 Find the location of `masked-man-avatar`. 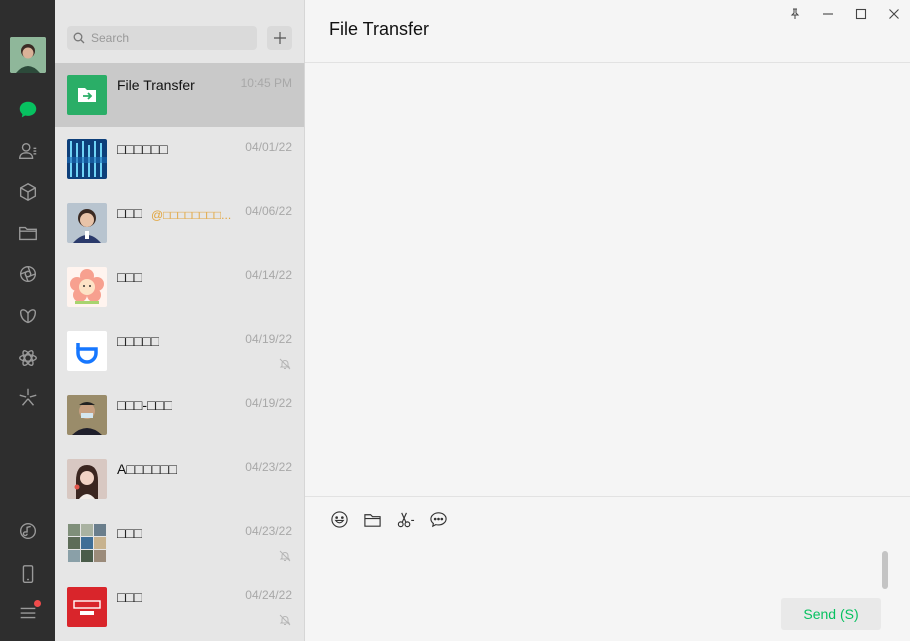

masked-man-avatar is located at coordinates (87, 415).